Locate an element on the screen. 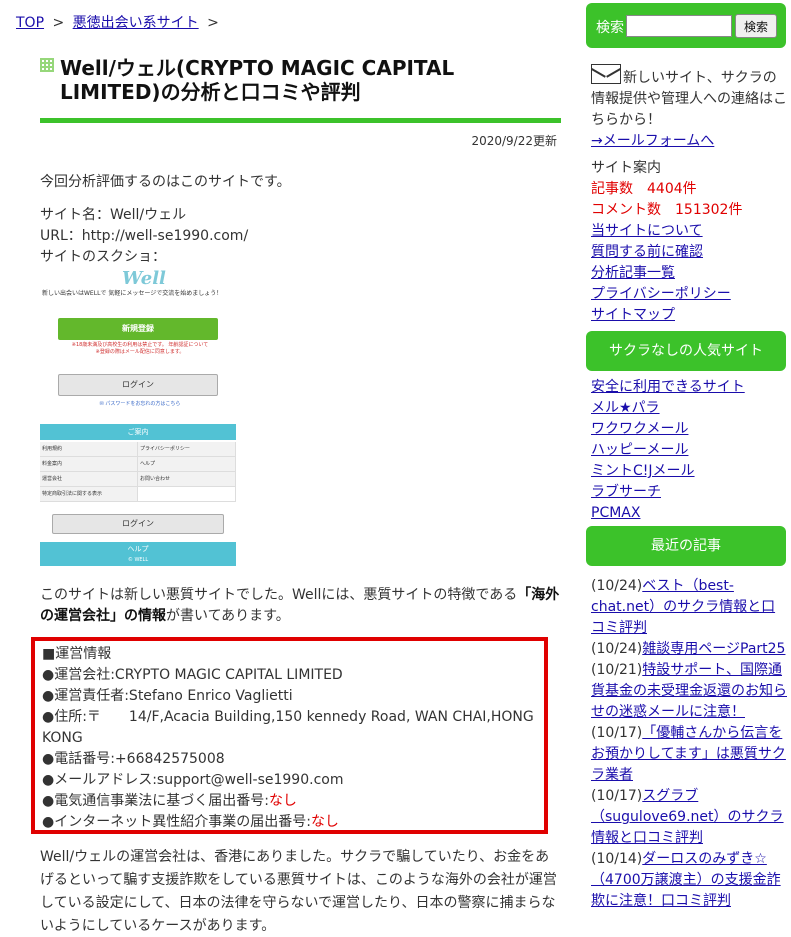 The width and height of the screenshot is (791, 937). intro-text: 今回分析評価するのはこのサイトです。 is located at coordinates (165, 182).